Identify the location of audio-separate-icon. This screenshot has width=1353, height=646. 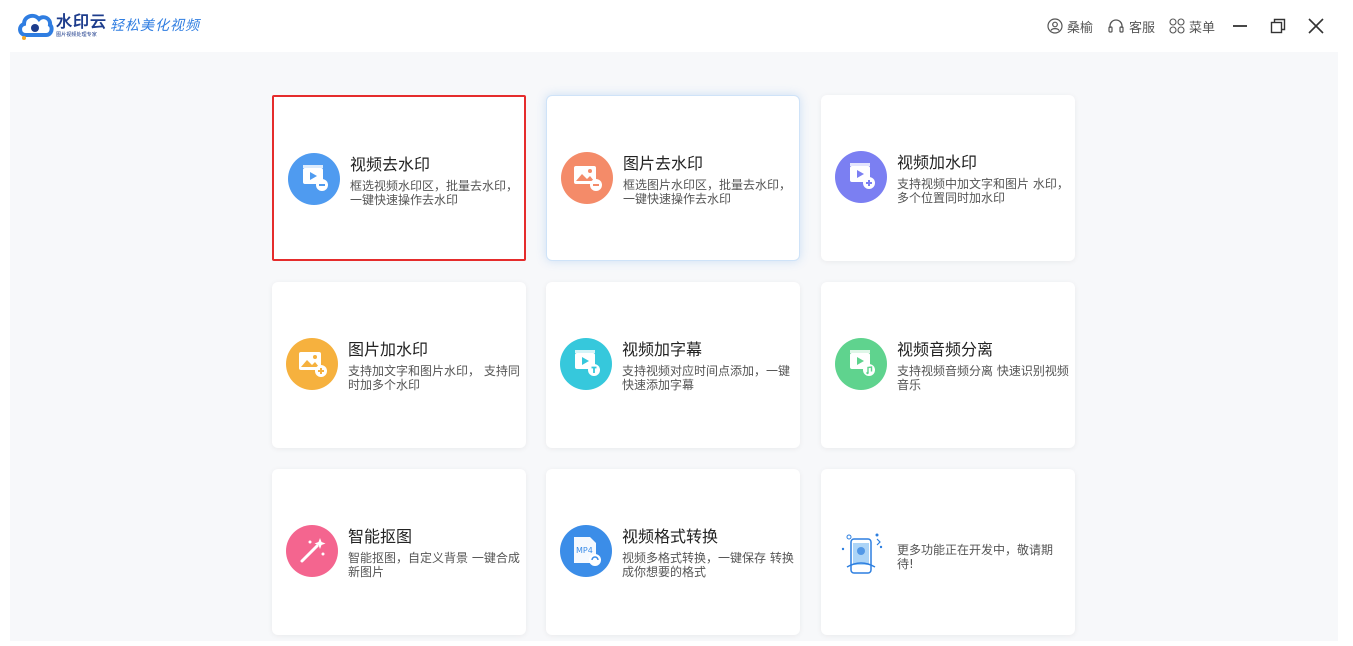
(861, 364).